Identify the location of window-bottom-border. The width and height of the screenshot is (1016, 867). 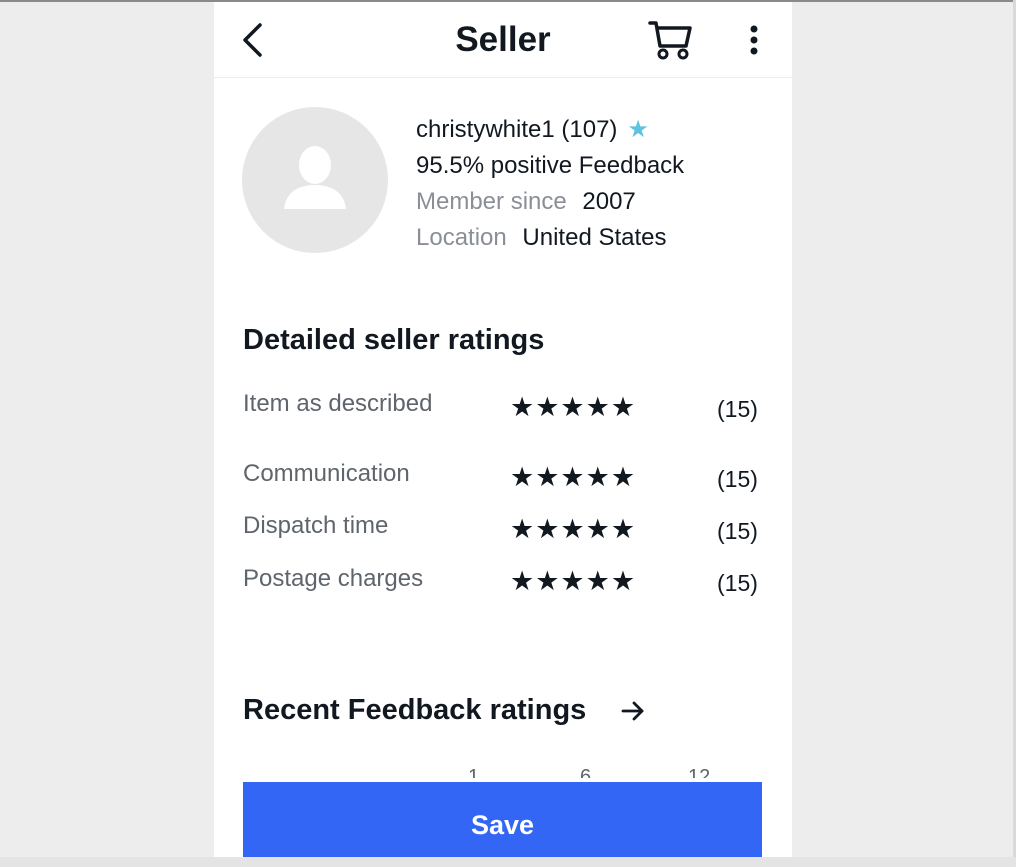
(508, 862).